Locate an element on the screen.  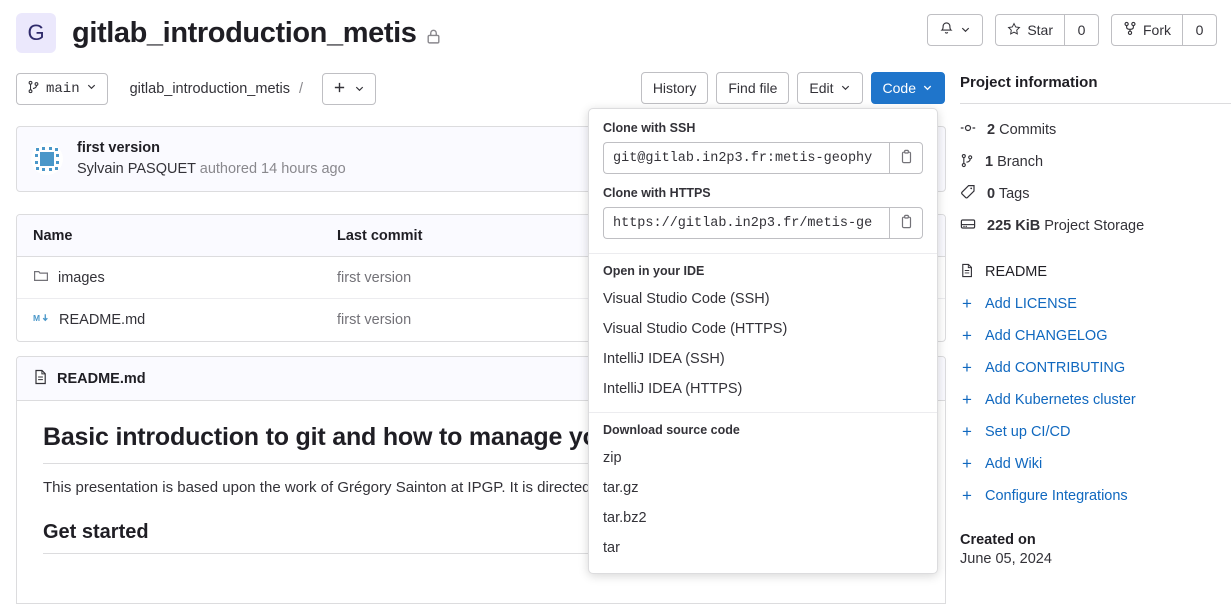
readme-header-label: README.md is located at coordinates (101, 379).